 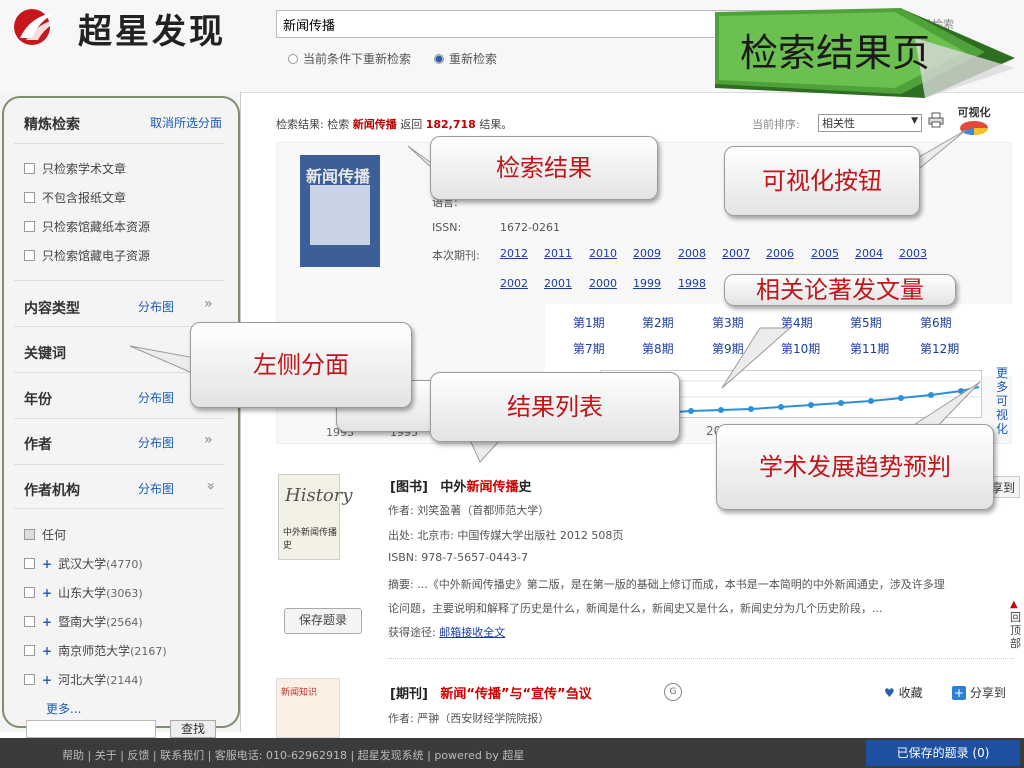 I want to click on callout-viz-button: 可视化按钮, so click(x=822, y=181).